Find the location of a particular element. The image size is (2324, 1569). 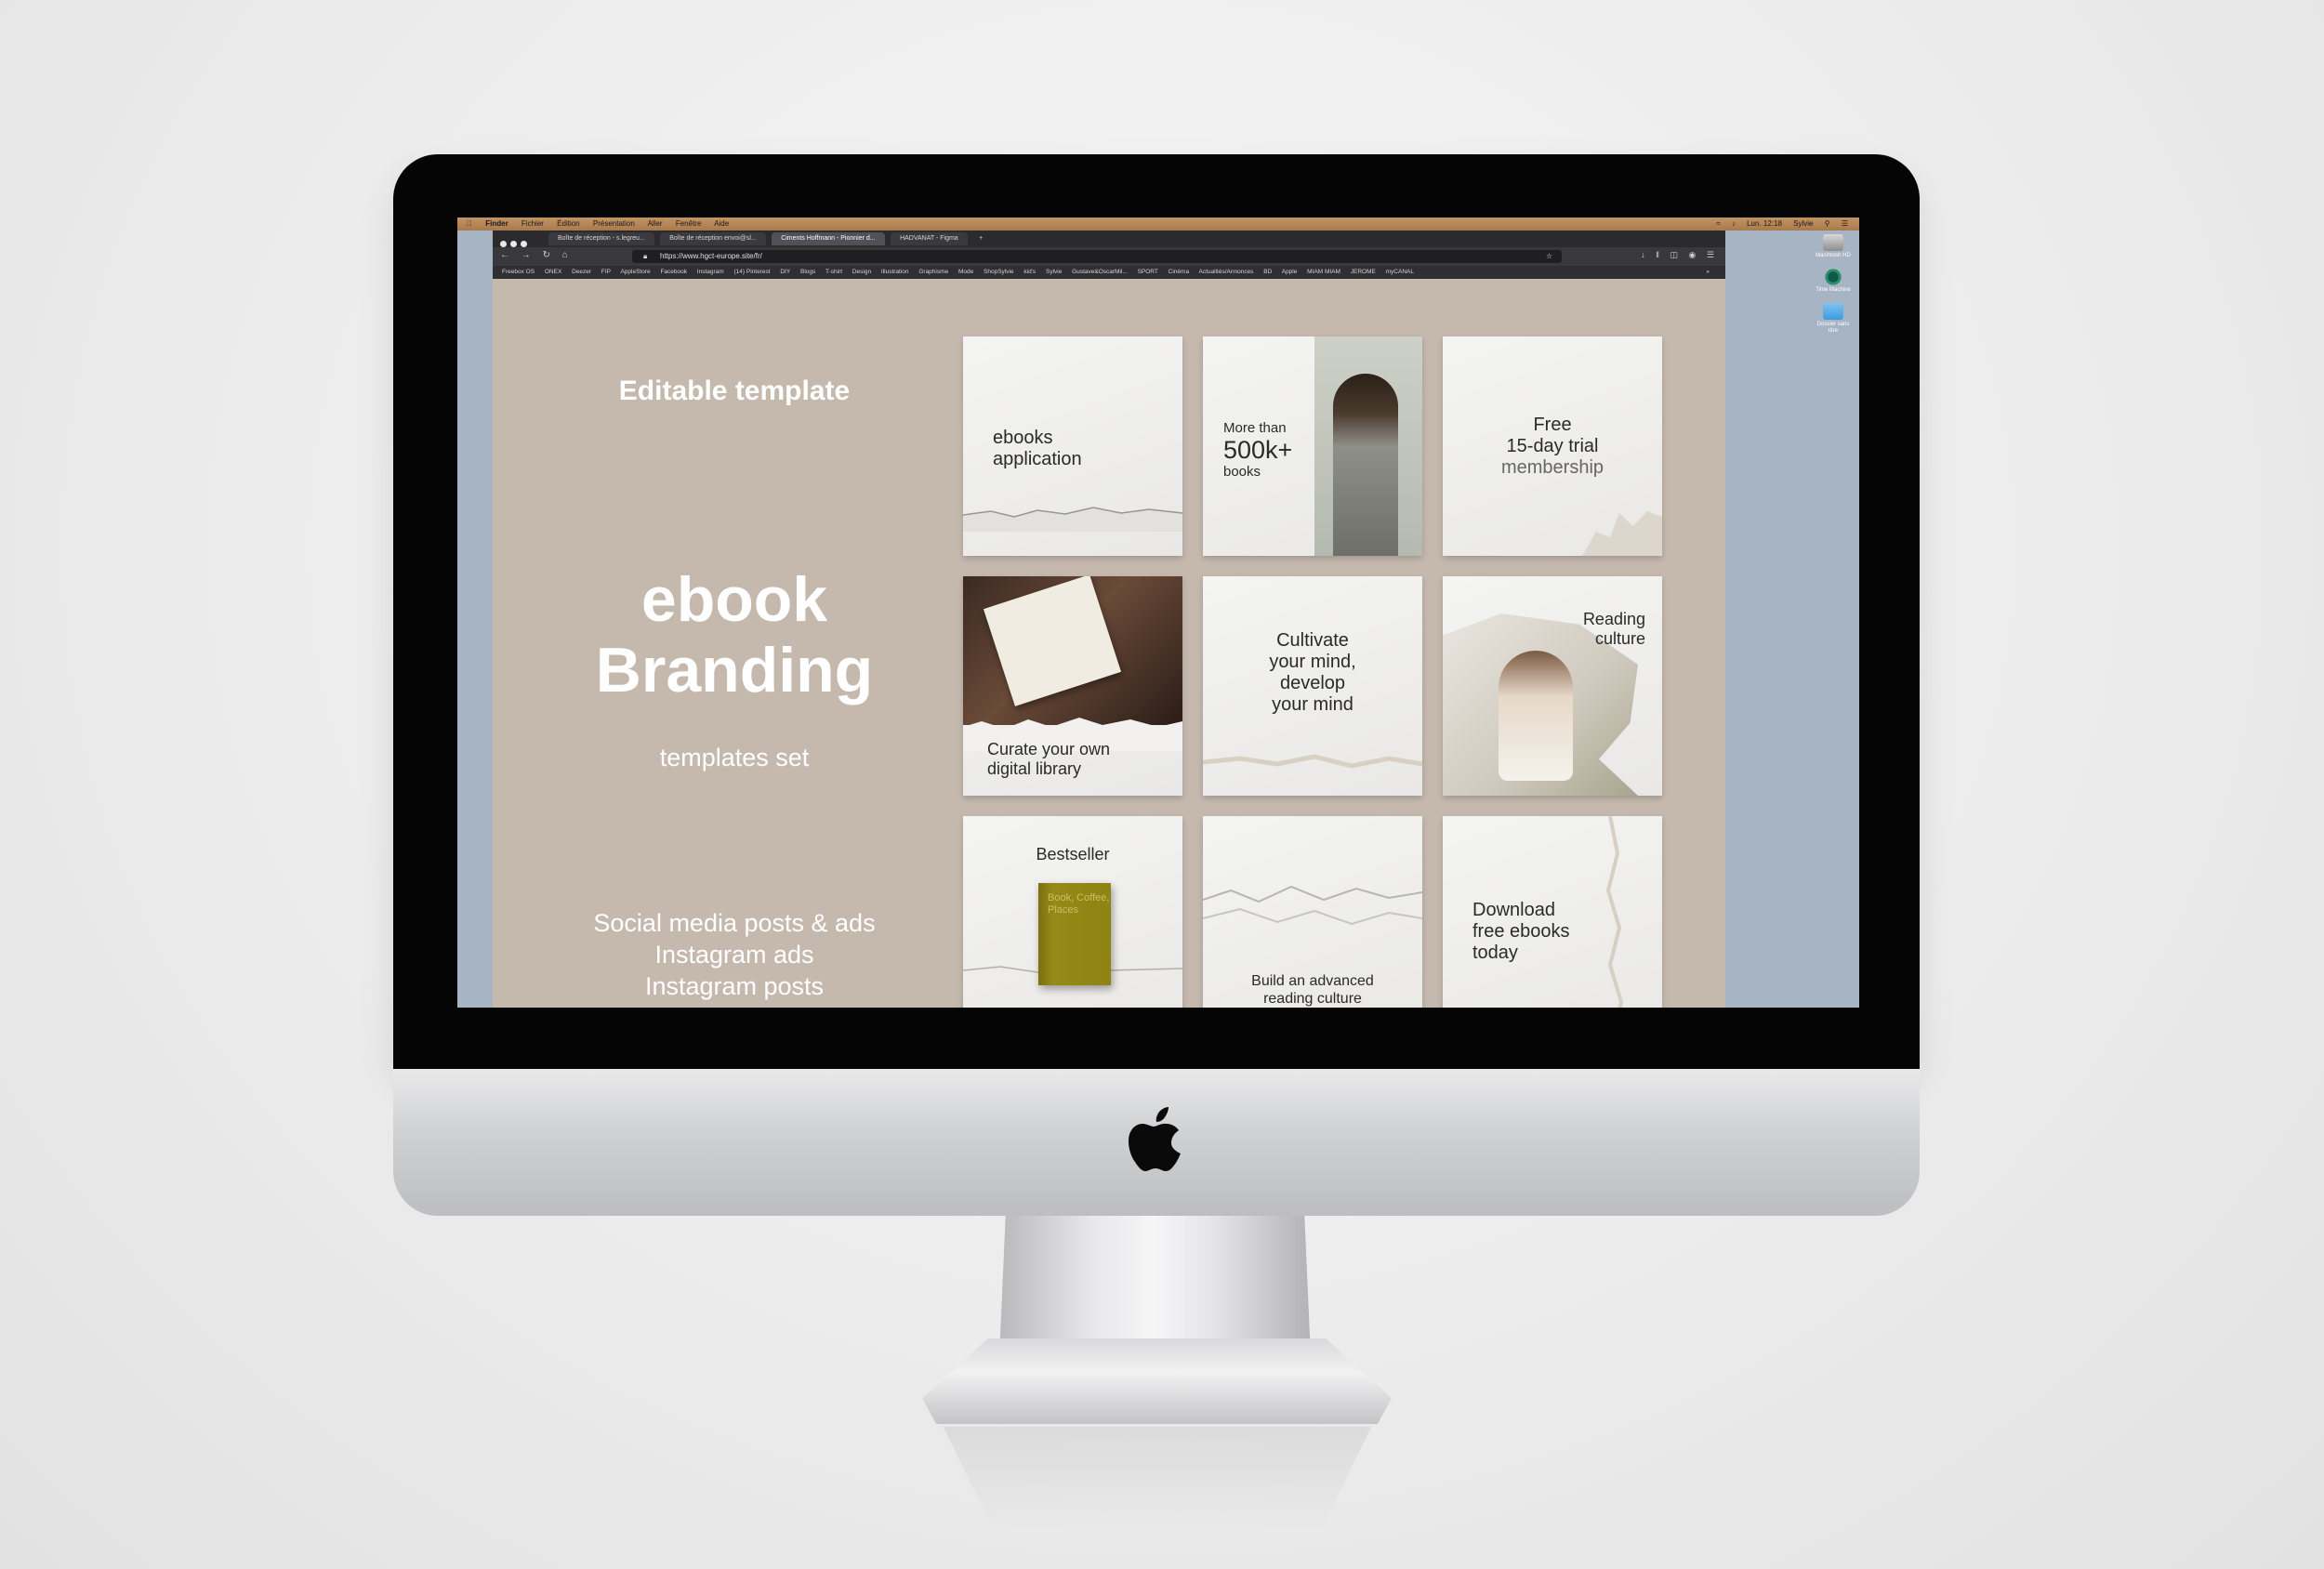

stand-reflection is located at coordinates (1157, 1478).